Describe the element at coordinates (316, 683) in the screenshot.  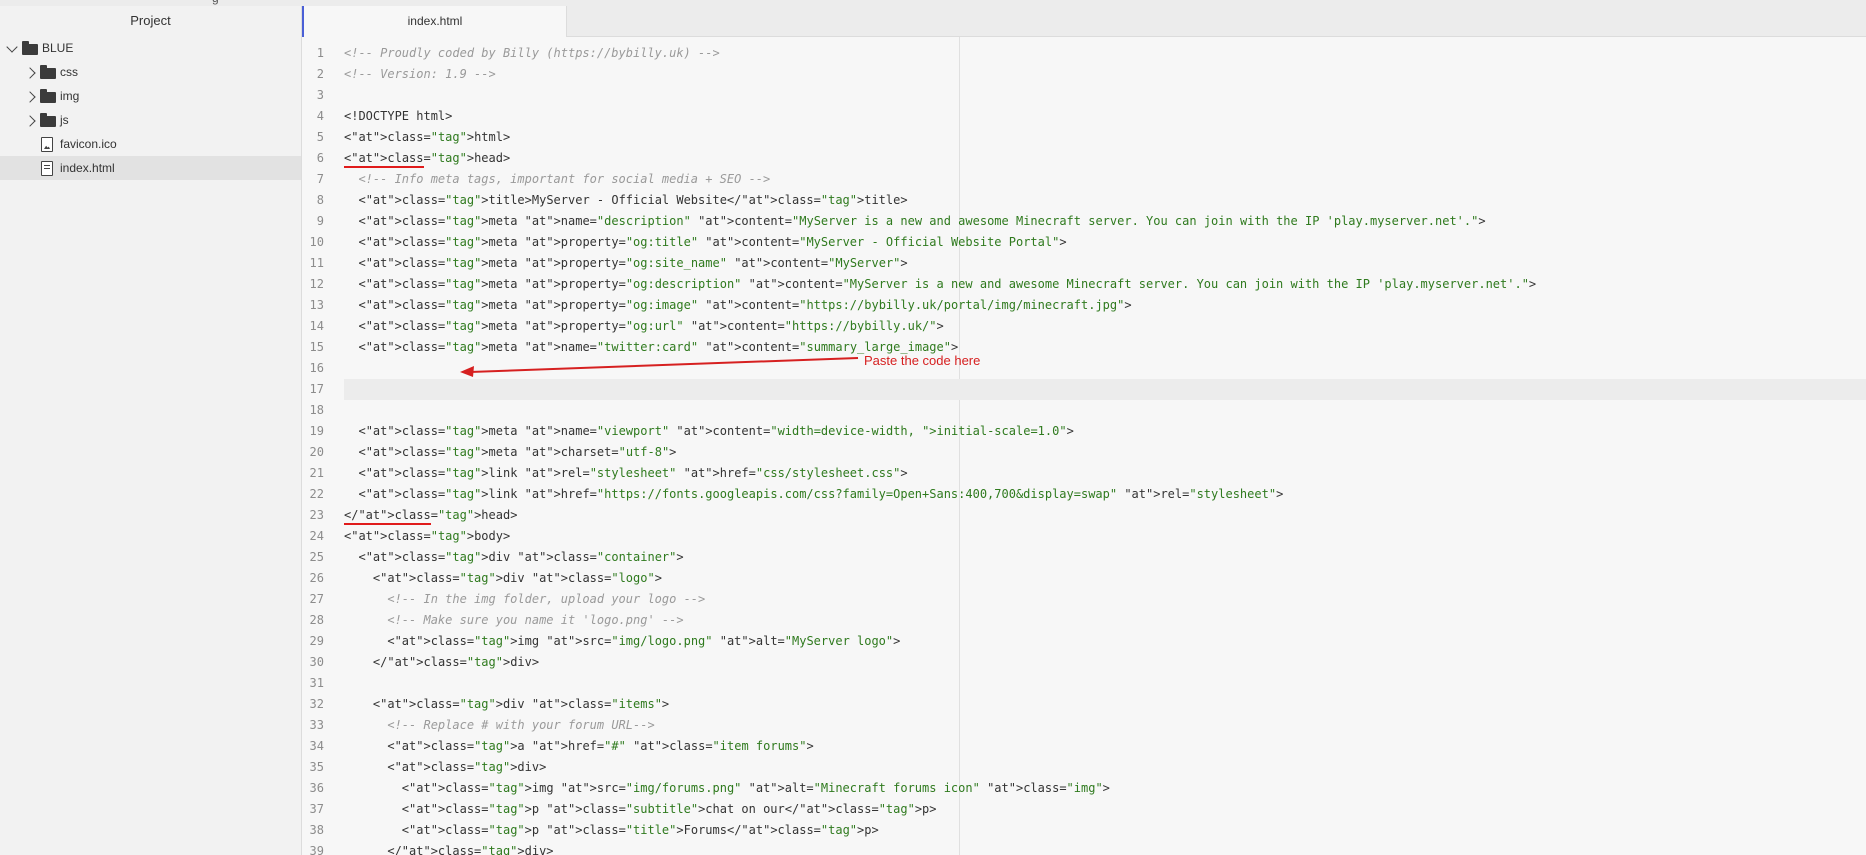
I see `line-number: 31` at that location.